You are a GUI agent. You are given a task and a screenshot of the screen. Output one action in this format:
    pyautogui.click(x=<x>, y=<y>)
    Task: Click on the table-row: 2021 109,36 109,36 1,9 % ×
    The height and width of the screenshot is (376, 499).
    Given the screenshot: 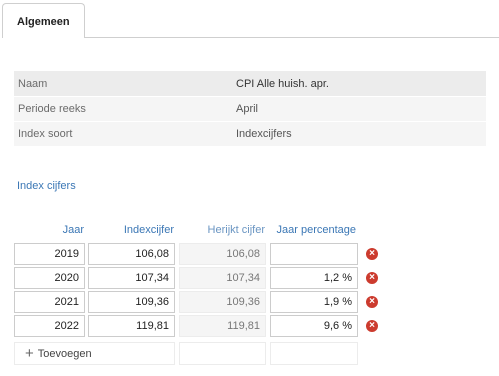 What is the action you would take?
    pyautogui.click(x=249, y=302)
    